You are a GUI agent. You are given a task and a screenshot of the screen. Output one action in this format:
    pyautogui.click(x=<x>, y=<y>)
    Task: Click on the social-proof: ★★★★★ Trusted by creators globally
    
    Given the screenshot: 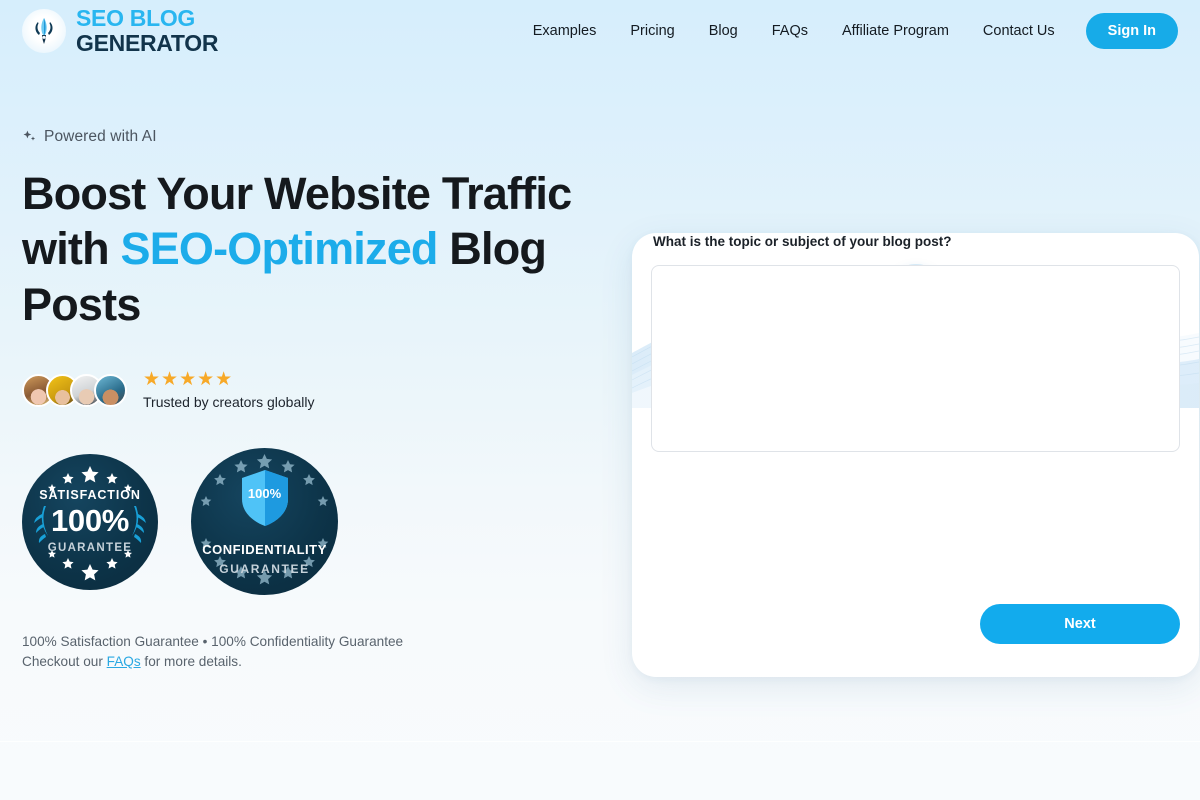 What is the action you would take?
    pyautogui.click(x=312, y=390)
    